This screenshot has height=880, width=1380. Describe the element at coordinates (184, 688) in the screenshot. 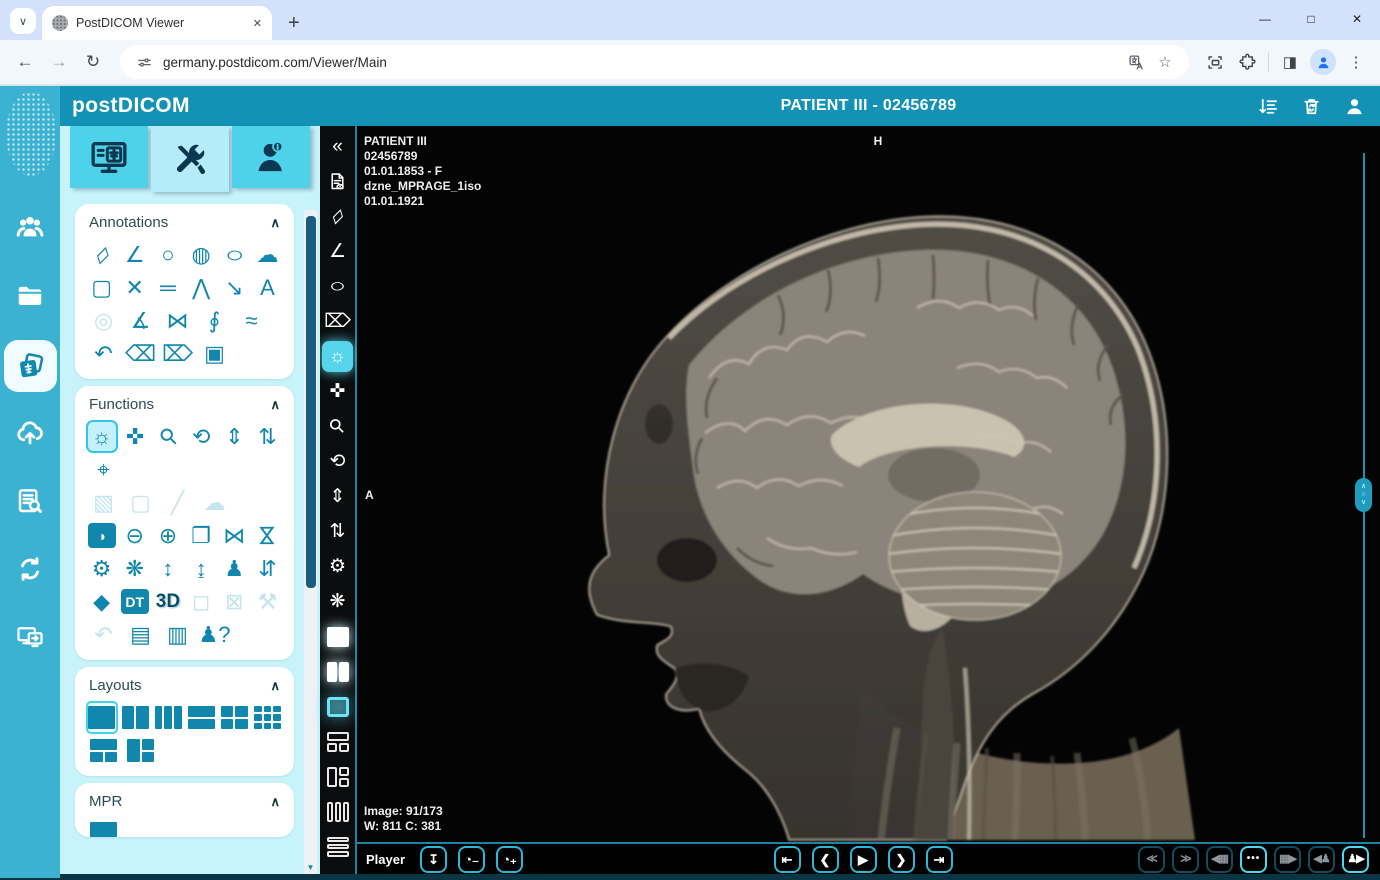

I see `layouts-header: Layouts ∧` at that location.